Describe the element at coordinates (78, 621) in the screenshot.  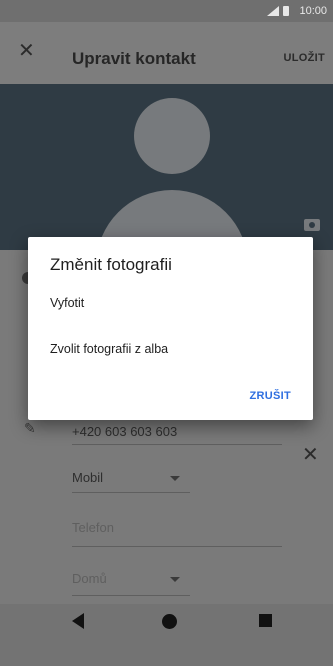
I see `back-icon` at that location.